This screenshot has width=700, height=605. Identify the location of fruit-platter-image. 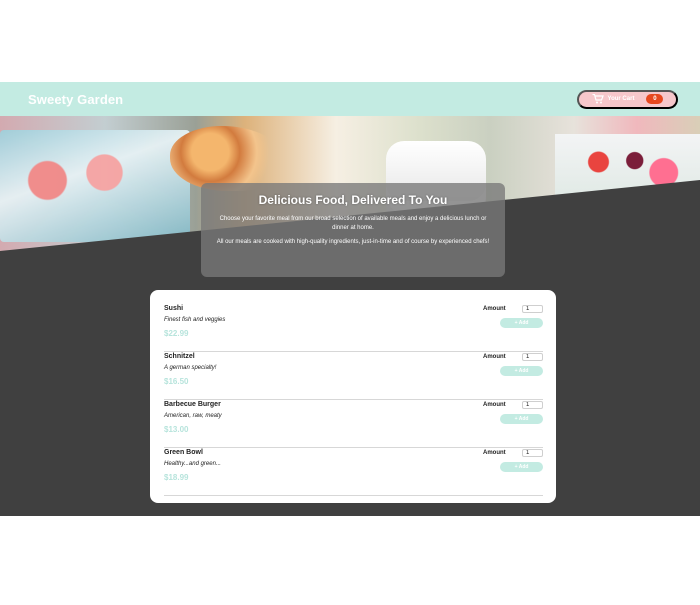
(627, 169).